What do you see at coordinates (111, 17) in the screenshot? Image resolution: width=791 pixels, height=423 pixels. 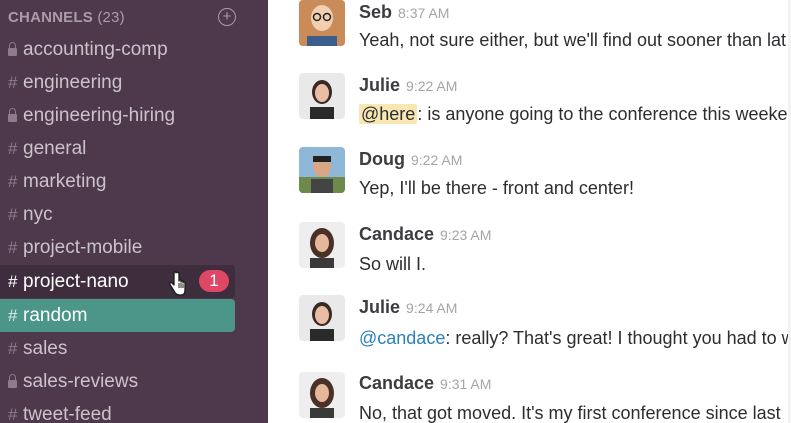 I see `channels-count: (23)` at bounding box center [111, 17].